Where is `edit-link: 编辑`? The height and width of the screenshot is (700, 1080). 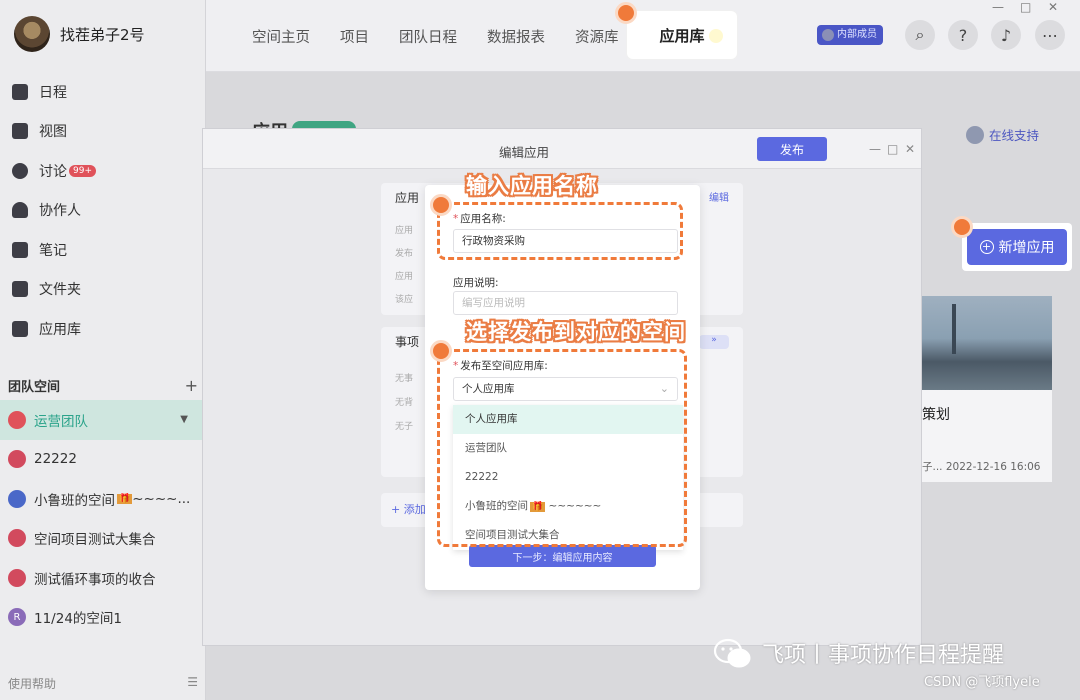 edit-link: 编辑 is located at coordinates (719, 196).